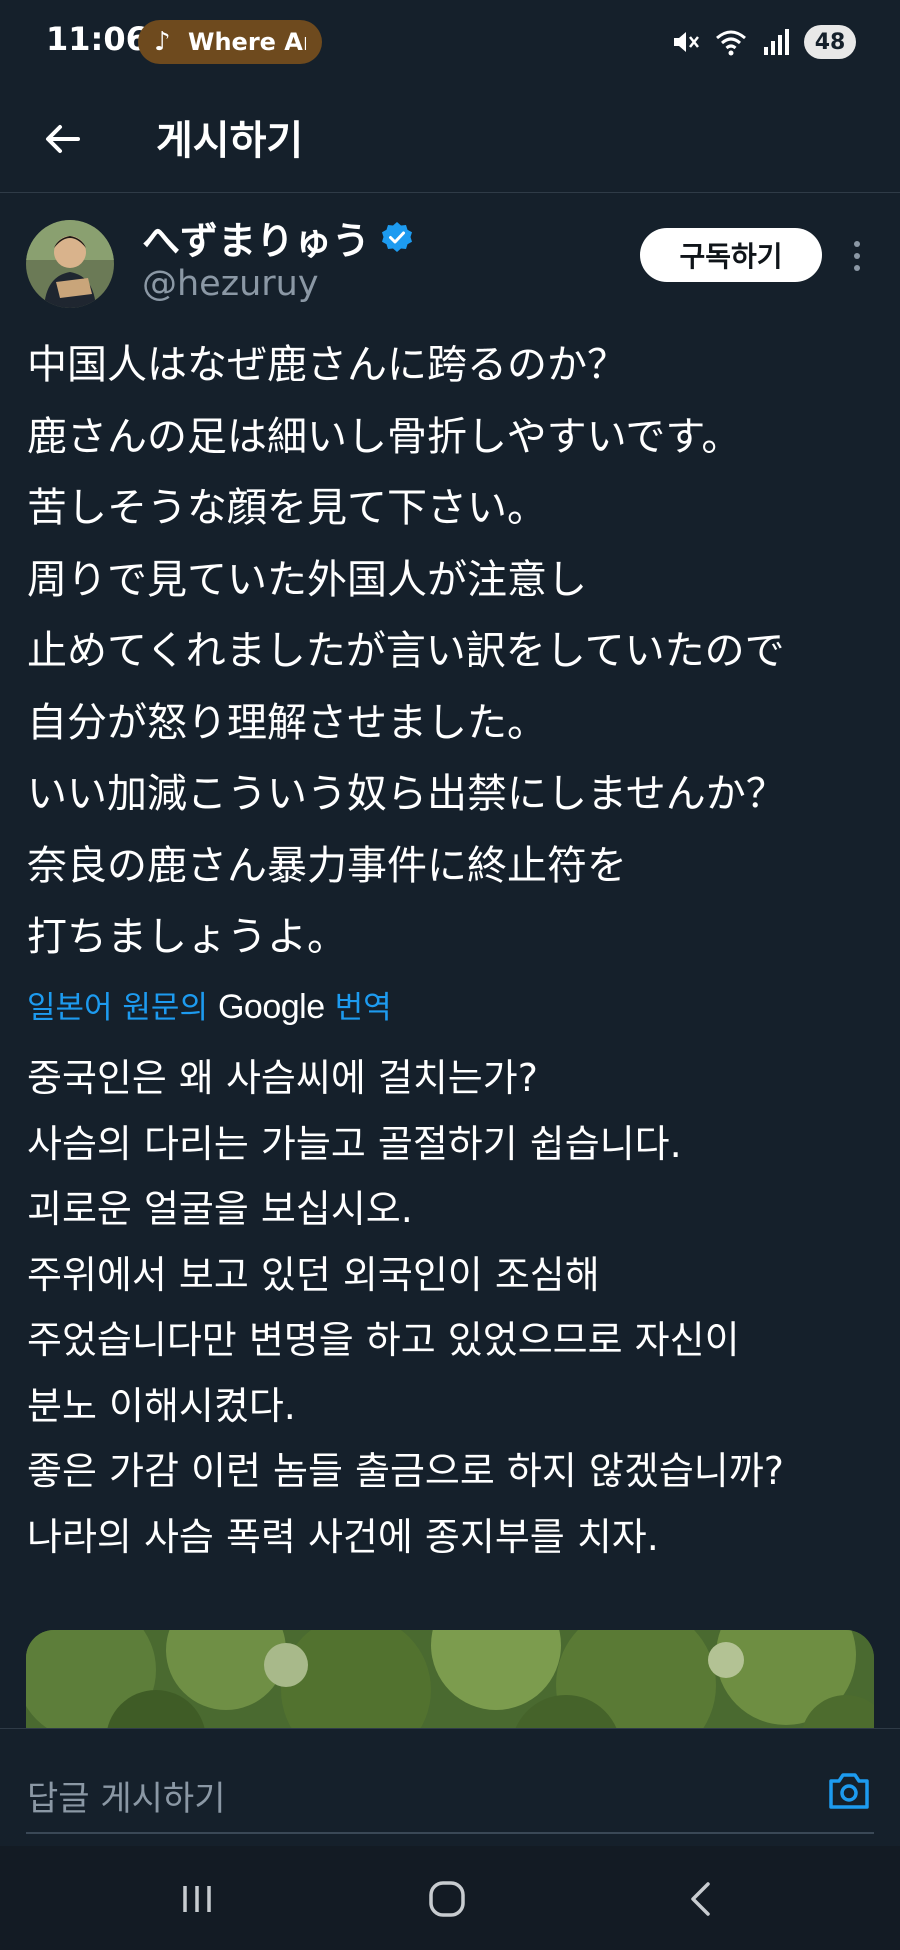 This screenshot has width=900, height=1950. Describe the element at coordinates (849, 1790) in the screenshot. I see `camera-icon` at that location.